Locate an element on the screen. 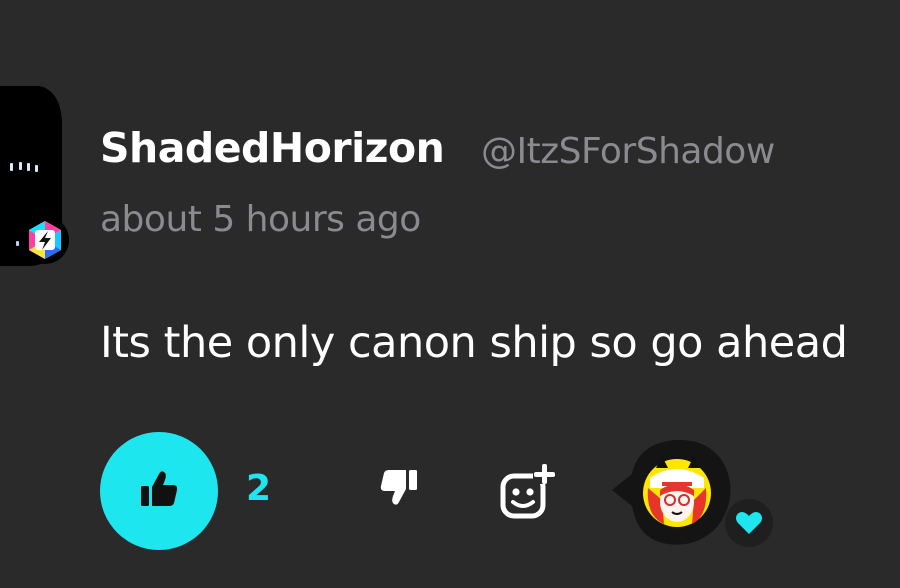 Image resolution: width=900 pixels, height=588 pixels. add-reaction-button is located at coordinates (529, 491).